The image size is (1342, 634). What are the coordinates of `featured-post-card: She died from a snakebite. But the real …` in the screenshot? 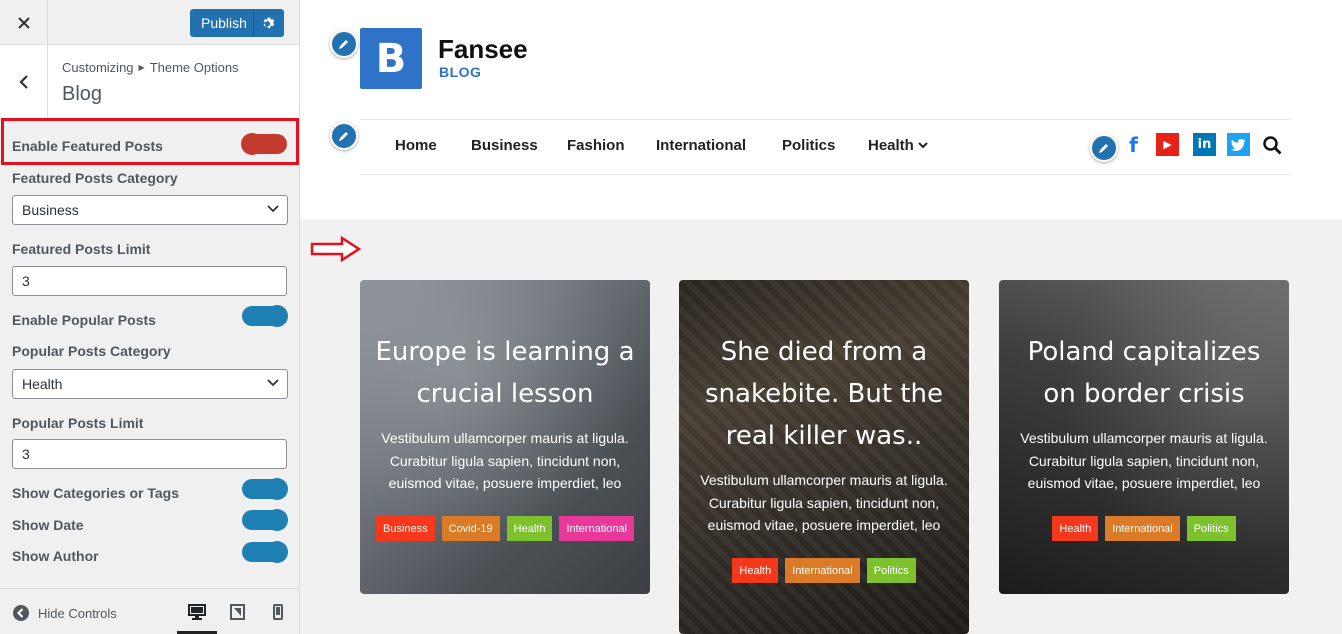 It's located at (824, 457).